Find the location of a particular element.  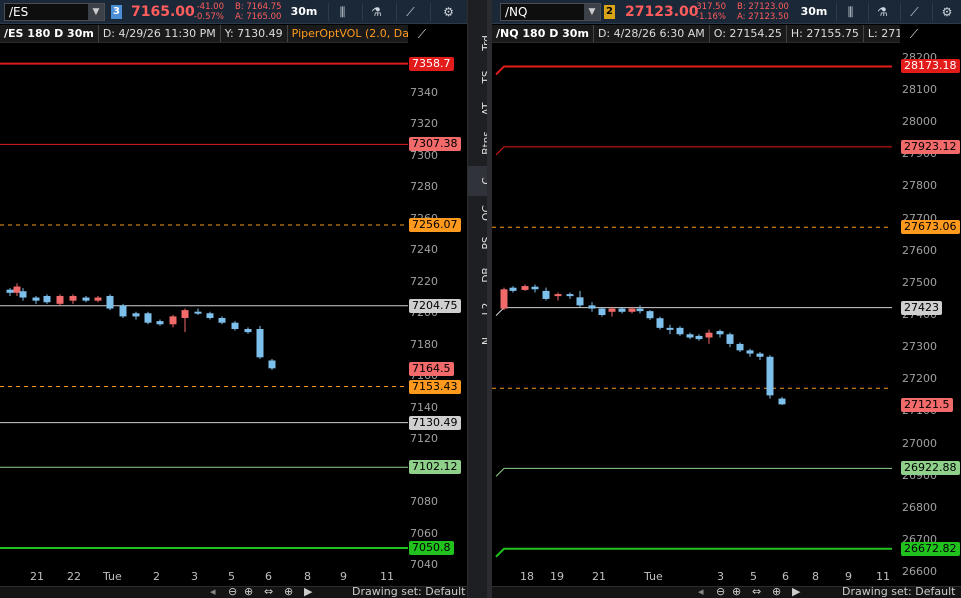

side-tab-ps: PS is located at coordinates (480, 243).